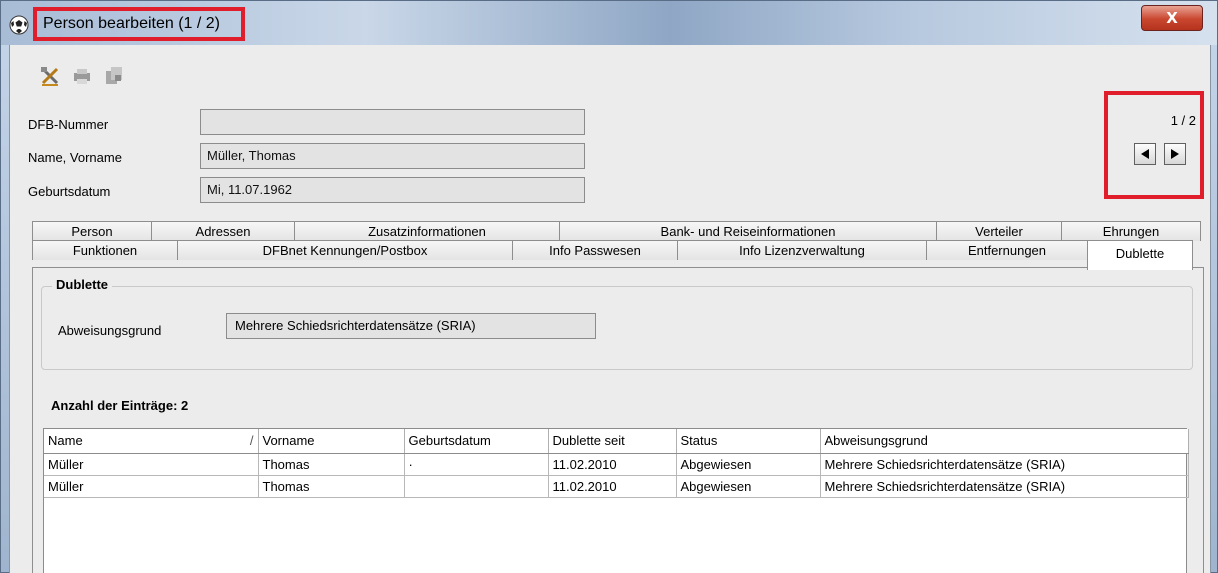 Image resolution: width=1218 pixels, height=573 pixels. Describe the element at coordinates (50, 76) in the screenshot. I see `tools-icon` at that location.